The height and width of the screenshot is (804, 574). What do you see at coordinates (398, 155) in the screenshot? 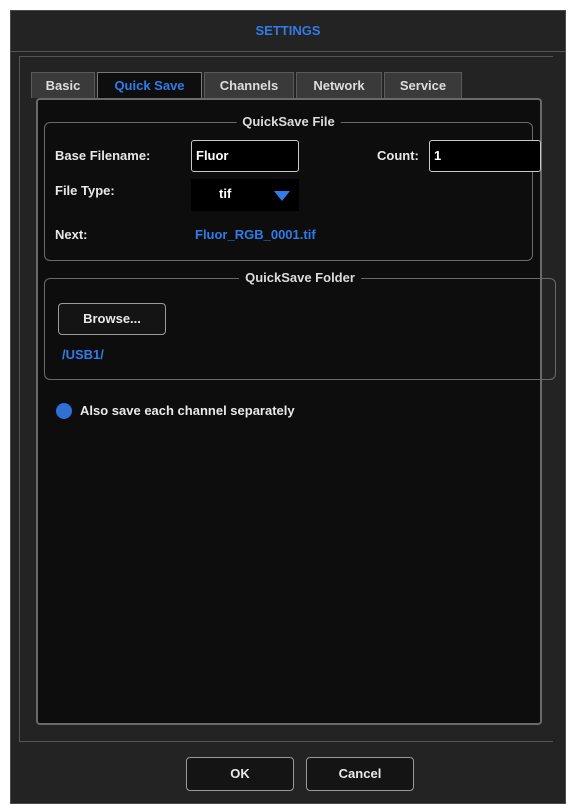
I see `count-label: Count:` at bounding box center [398, 155].